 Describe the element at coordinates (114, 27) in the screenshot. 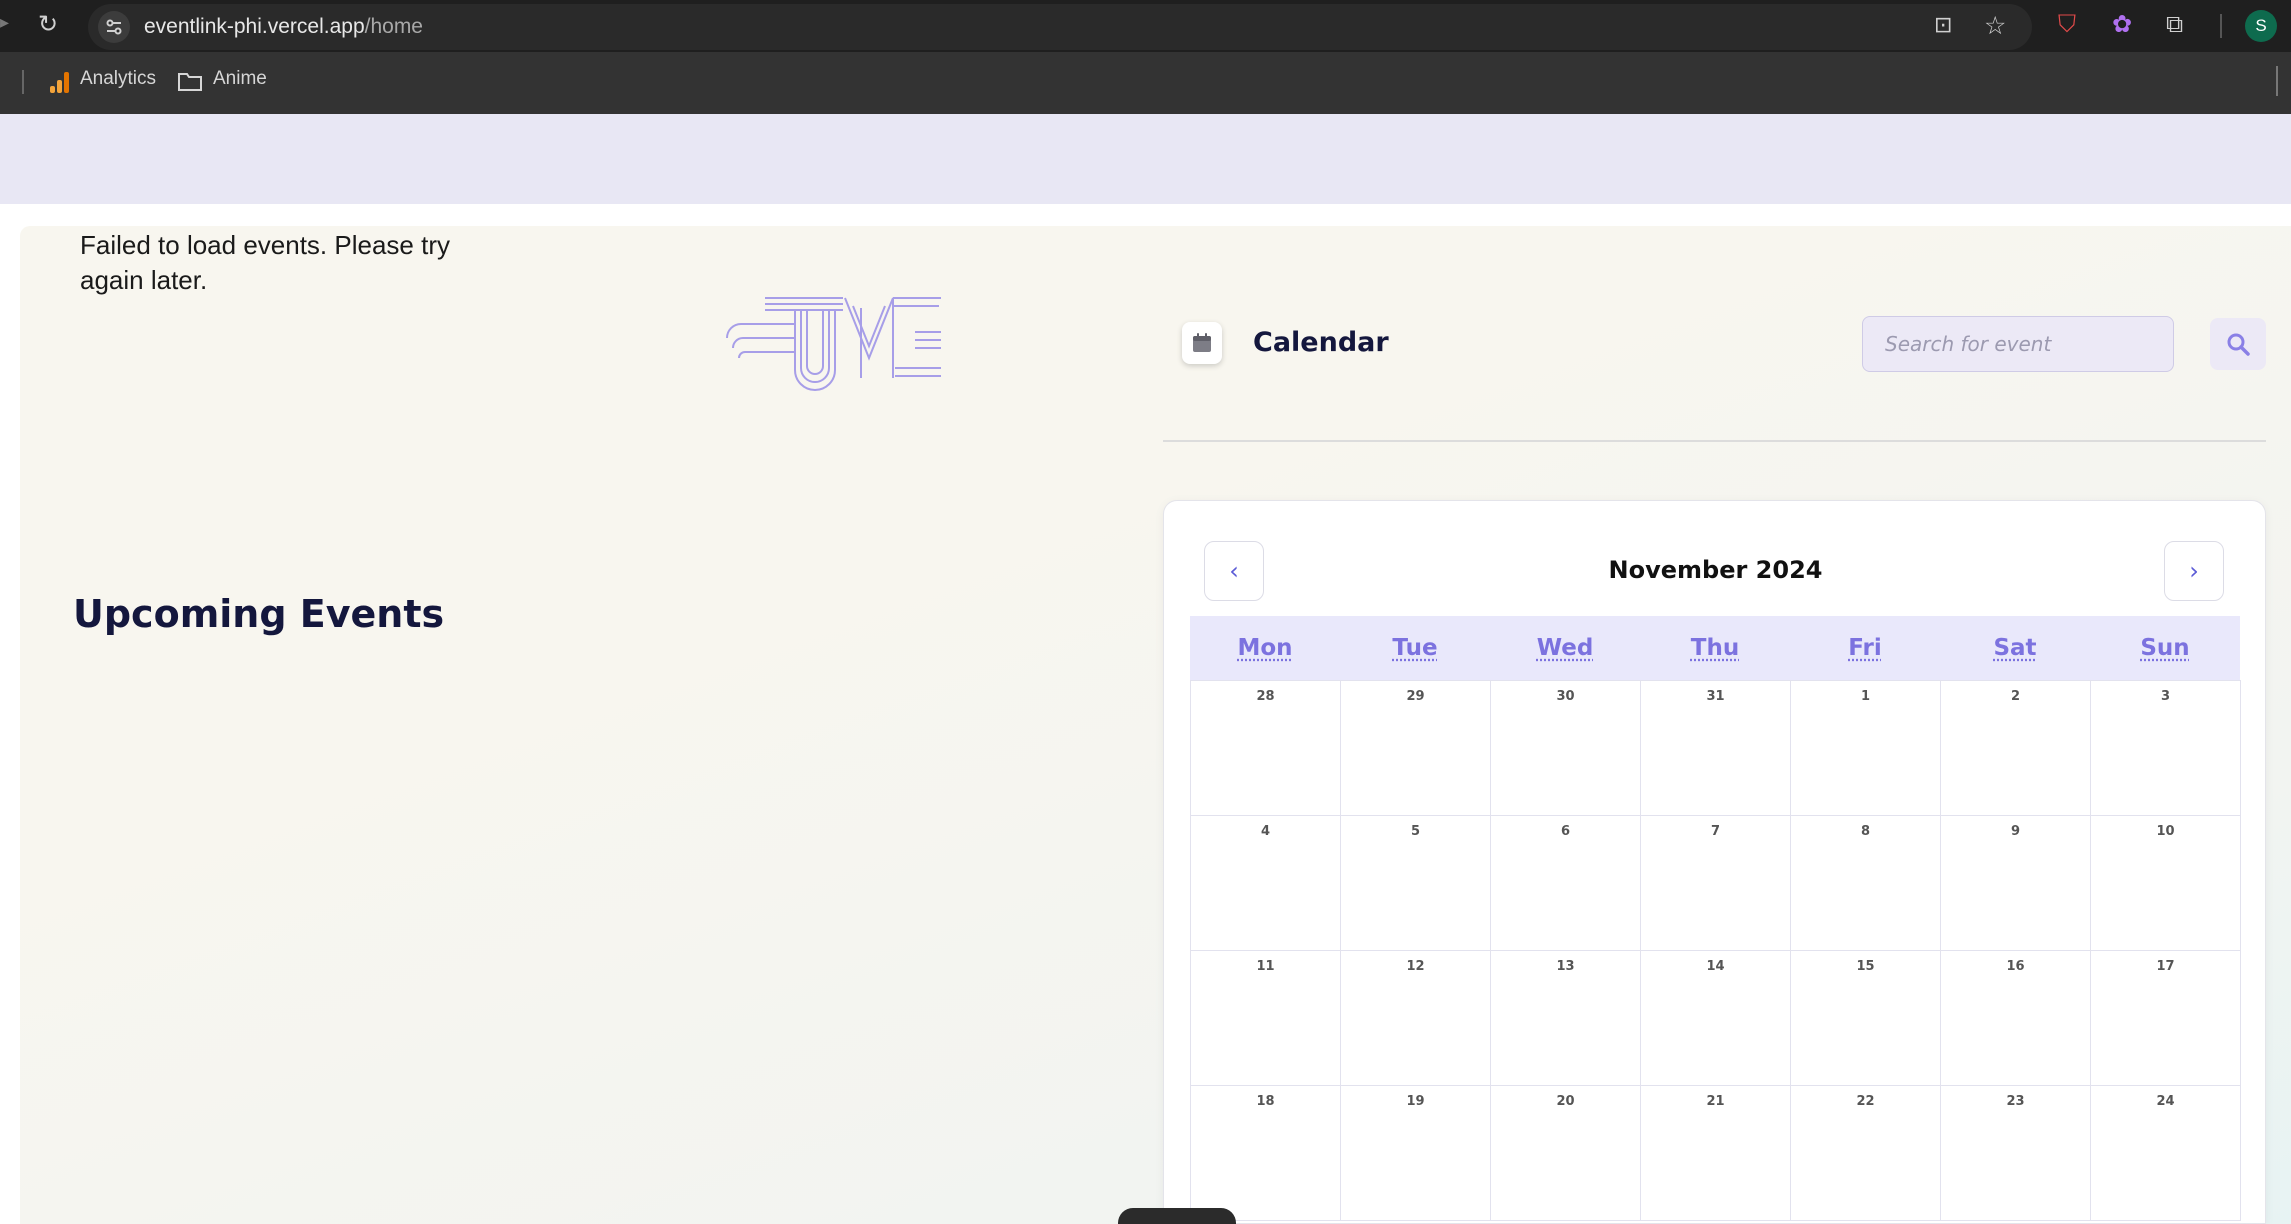

I see `site-info-icon` at that location.